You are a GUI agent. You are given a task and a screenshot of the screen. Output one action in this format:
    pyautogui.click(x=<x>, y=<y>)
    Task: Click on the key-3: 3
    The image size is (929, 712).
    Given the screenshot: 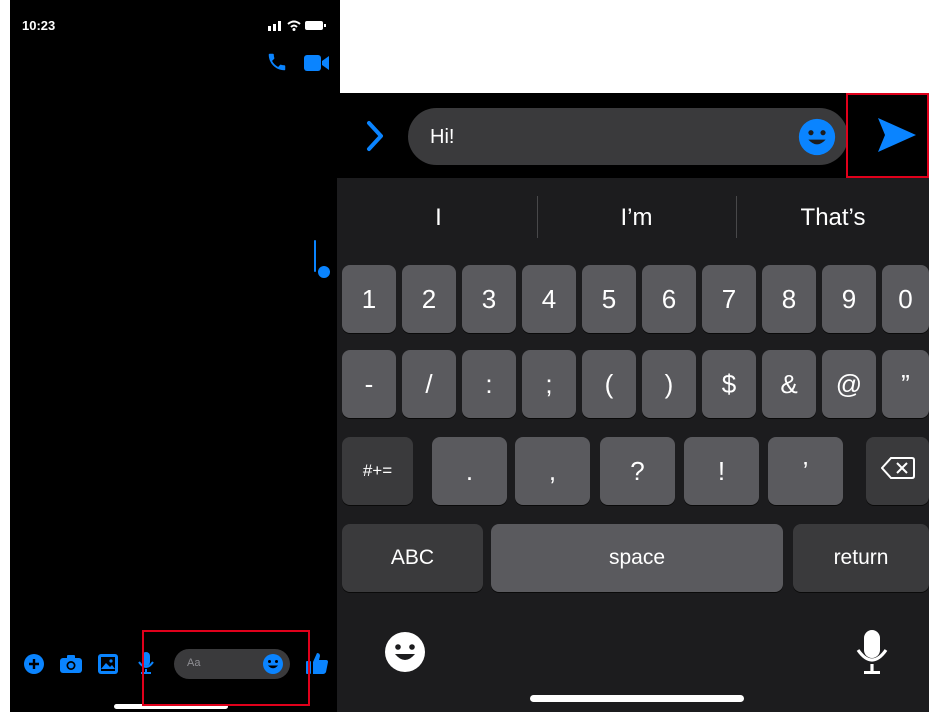 What is the action you would take?
    pyautogui.click(x=489, y=299)
    